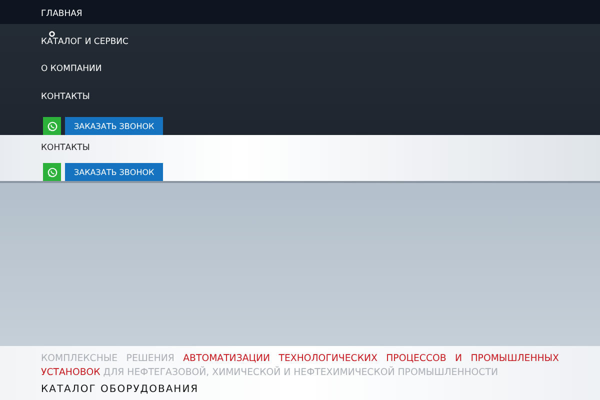  I want to click on nav-link: О КОМПАНИИ, so click(71, 76).